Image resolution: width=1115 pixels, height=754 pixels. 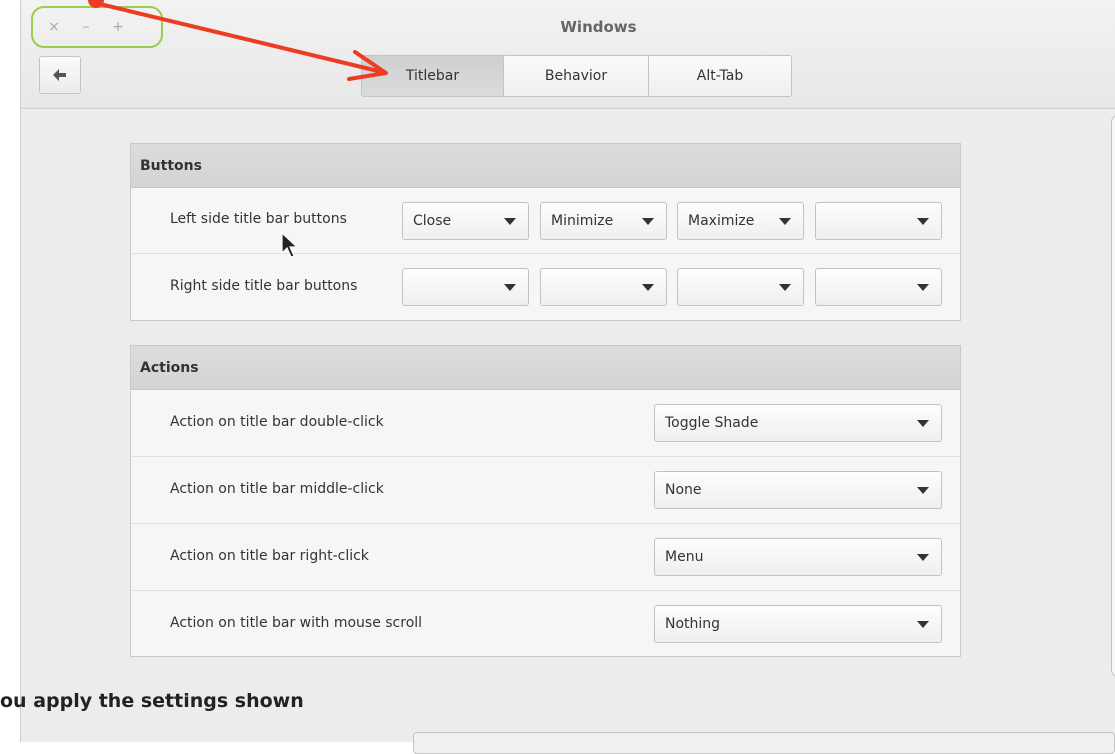 What do you see at coordinates (269, 556) in the screenshot?
I see `right-click-label: Action on title bar right-click` at bounding box center [269, 556].